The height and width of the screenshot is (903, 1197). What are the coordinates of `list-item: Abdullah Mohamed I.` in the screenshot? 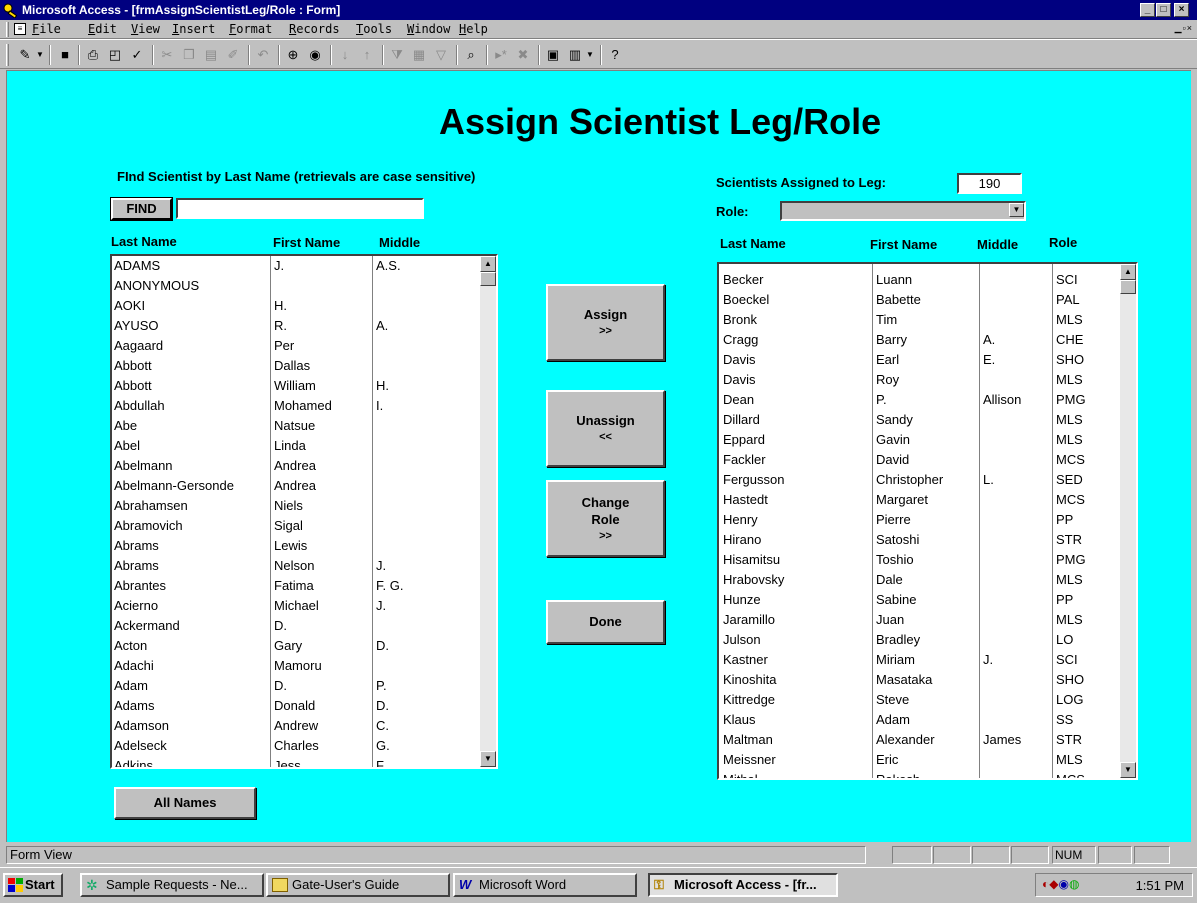 It's located at (296, 406).